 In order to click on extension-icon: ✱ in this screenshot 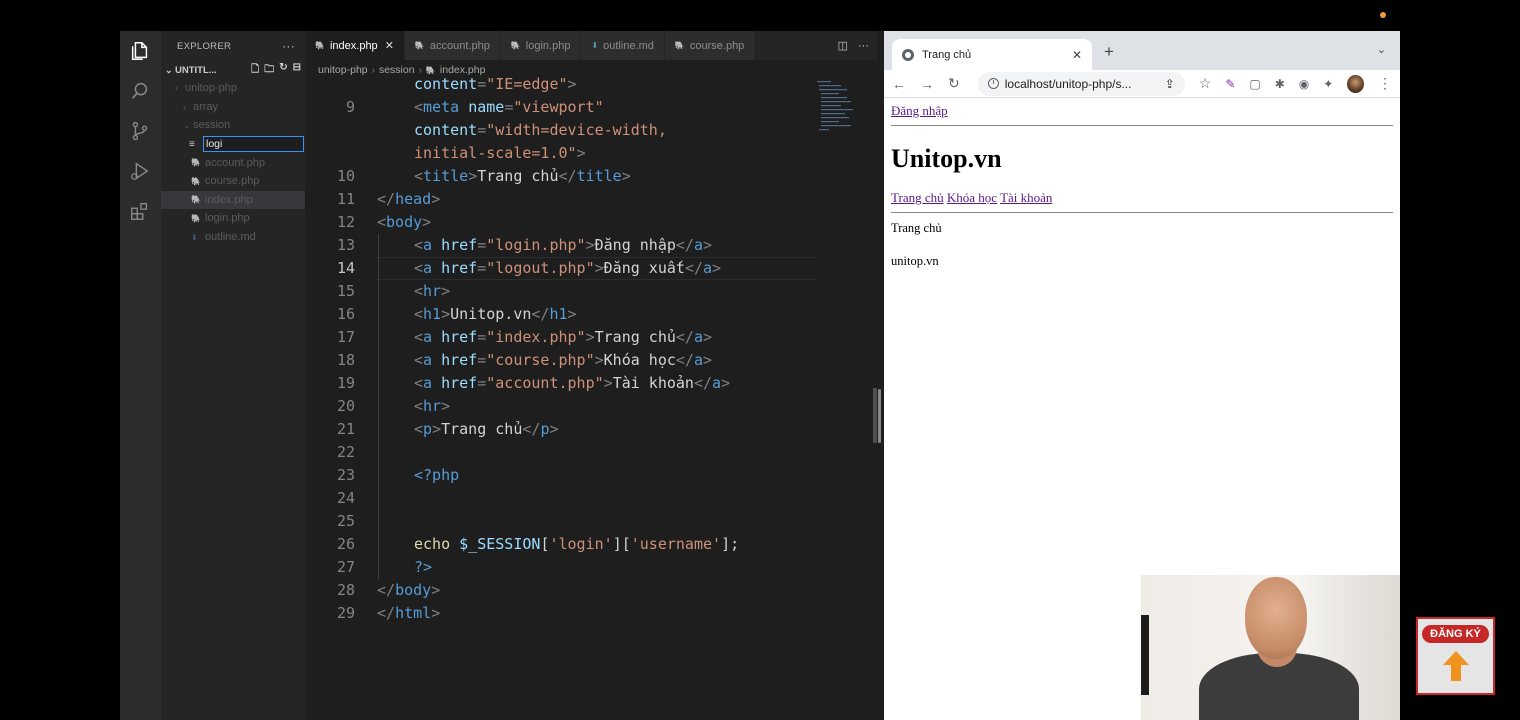, I will do `click(1280, 84)`.